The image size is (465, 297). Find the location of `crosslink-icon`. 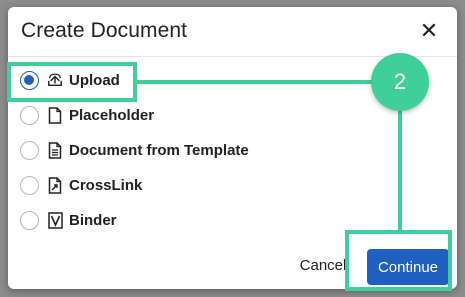

crosslink-icon is located at coordinates (55, 185).